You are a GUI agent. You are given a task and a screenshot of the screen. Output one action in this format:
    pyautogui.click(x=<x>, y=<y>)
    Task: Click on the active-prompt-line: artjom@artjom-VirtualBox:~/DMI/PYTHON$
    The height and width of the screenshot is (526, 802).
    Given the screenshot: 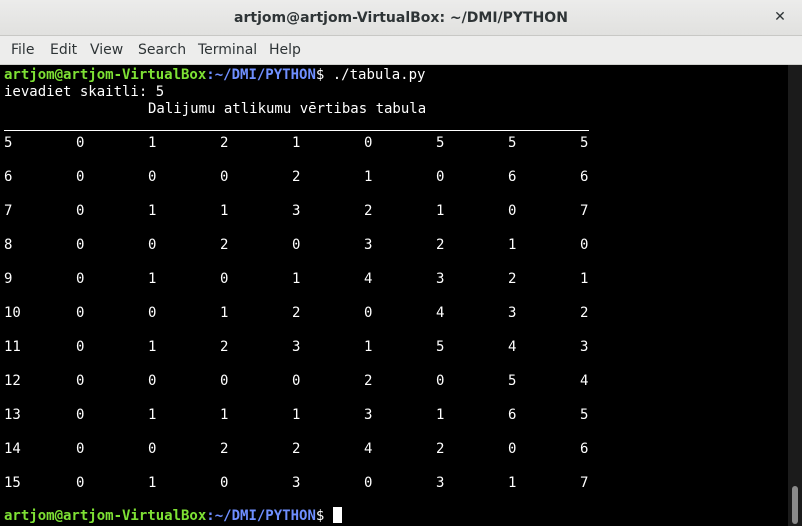 What is the action you would take?
    pyautogui.click(x=173, y=515)
    